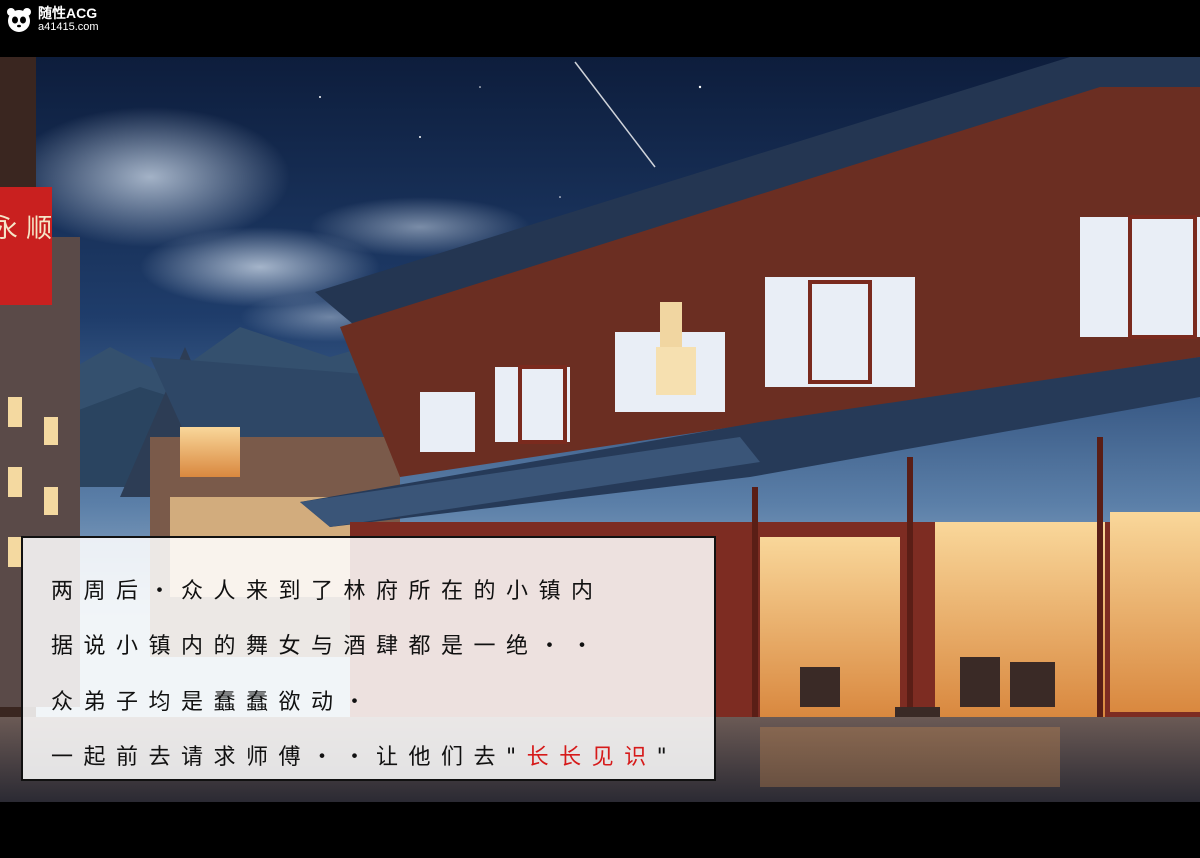  What do you see at coordinates (327, 591) in the screenshot?
I see `dialogue-line-1: 两周后・众人来到了林府所在的小镇内` at bounding box center [327, 591].